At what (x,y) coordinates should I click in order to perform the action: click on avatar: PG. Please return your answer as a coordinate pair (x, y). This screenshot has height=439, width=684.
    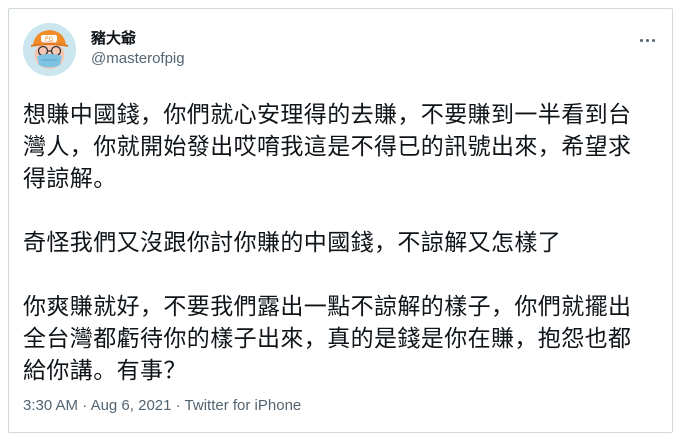
    Looking at the image, I should click on (49, 49).